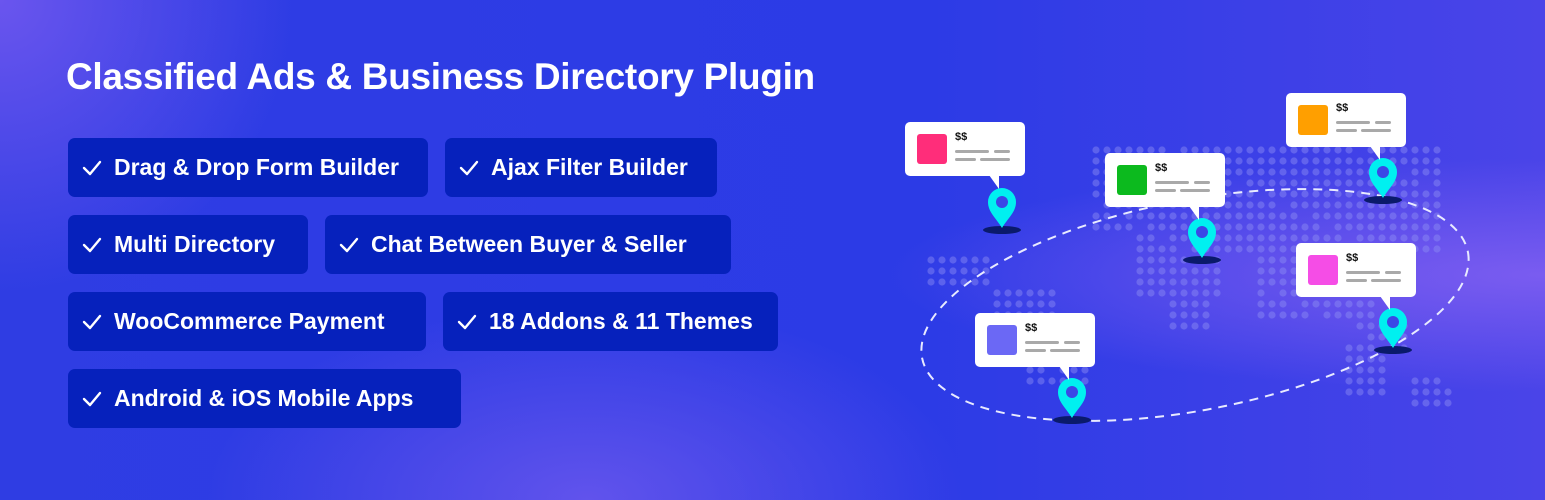 The height and width of the screenshot is (500, 1545). I want to click on feature-label: Chat Between Buyer & Seller, so click(529, 244).